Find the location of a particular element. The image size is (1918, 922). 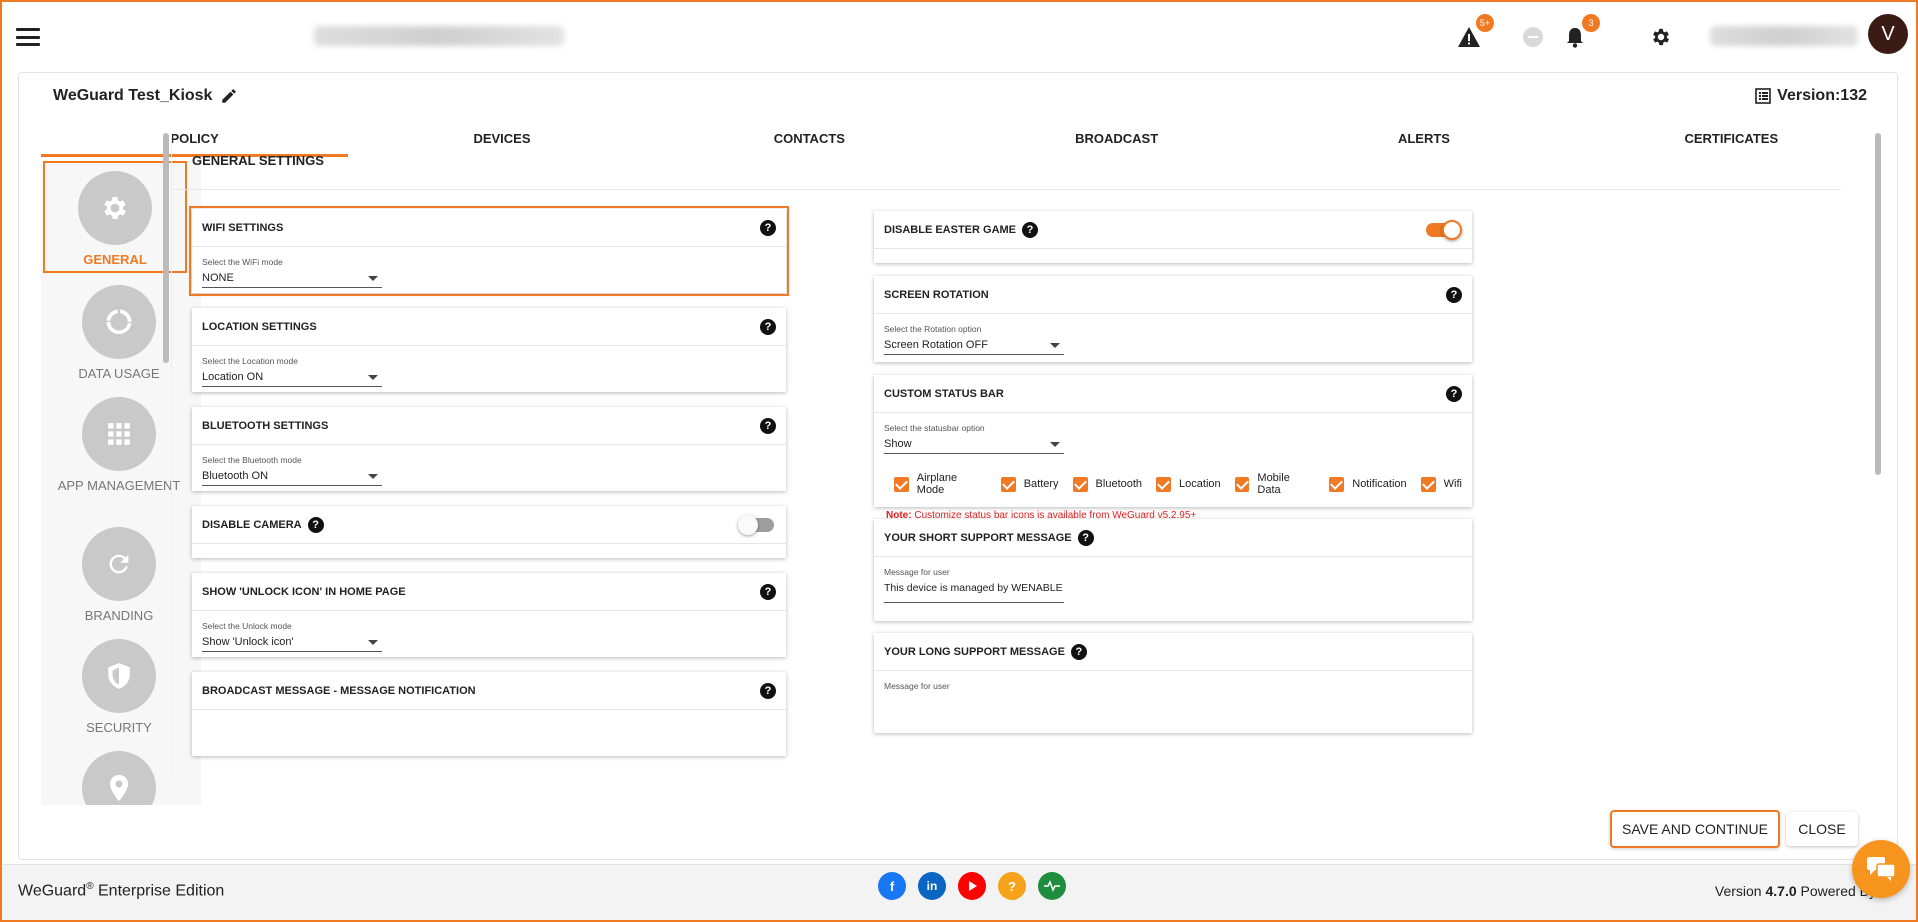

menu-icon is located at coordinates (28, 37).